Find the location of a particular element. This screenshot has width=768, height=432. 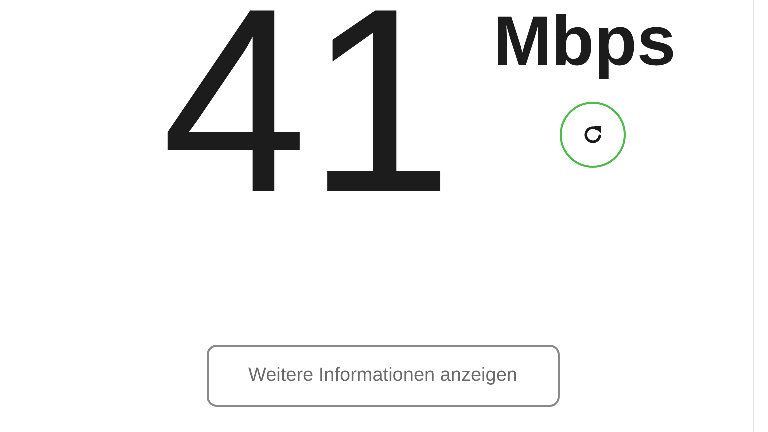

more-info-button: Weitere Informationen anzeigen is located at coordinates (383, 376).